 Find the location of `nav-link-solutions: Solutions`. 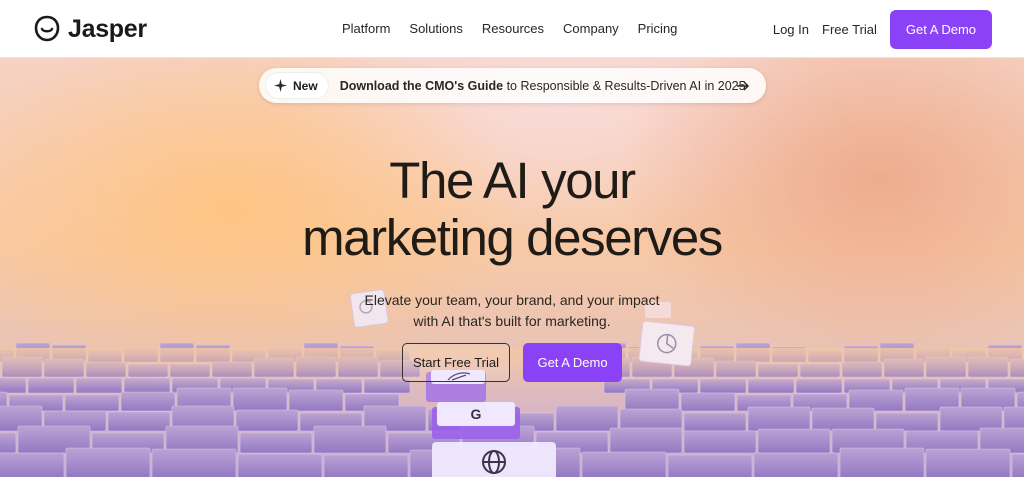

nav-link-solutions: Solutions is located at coordinates (435, 28).